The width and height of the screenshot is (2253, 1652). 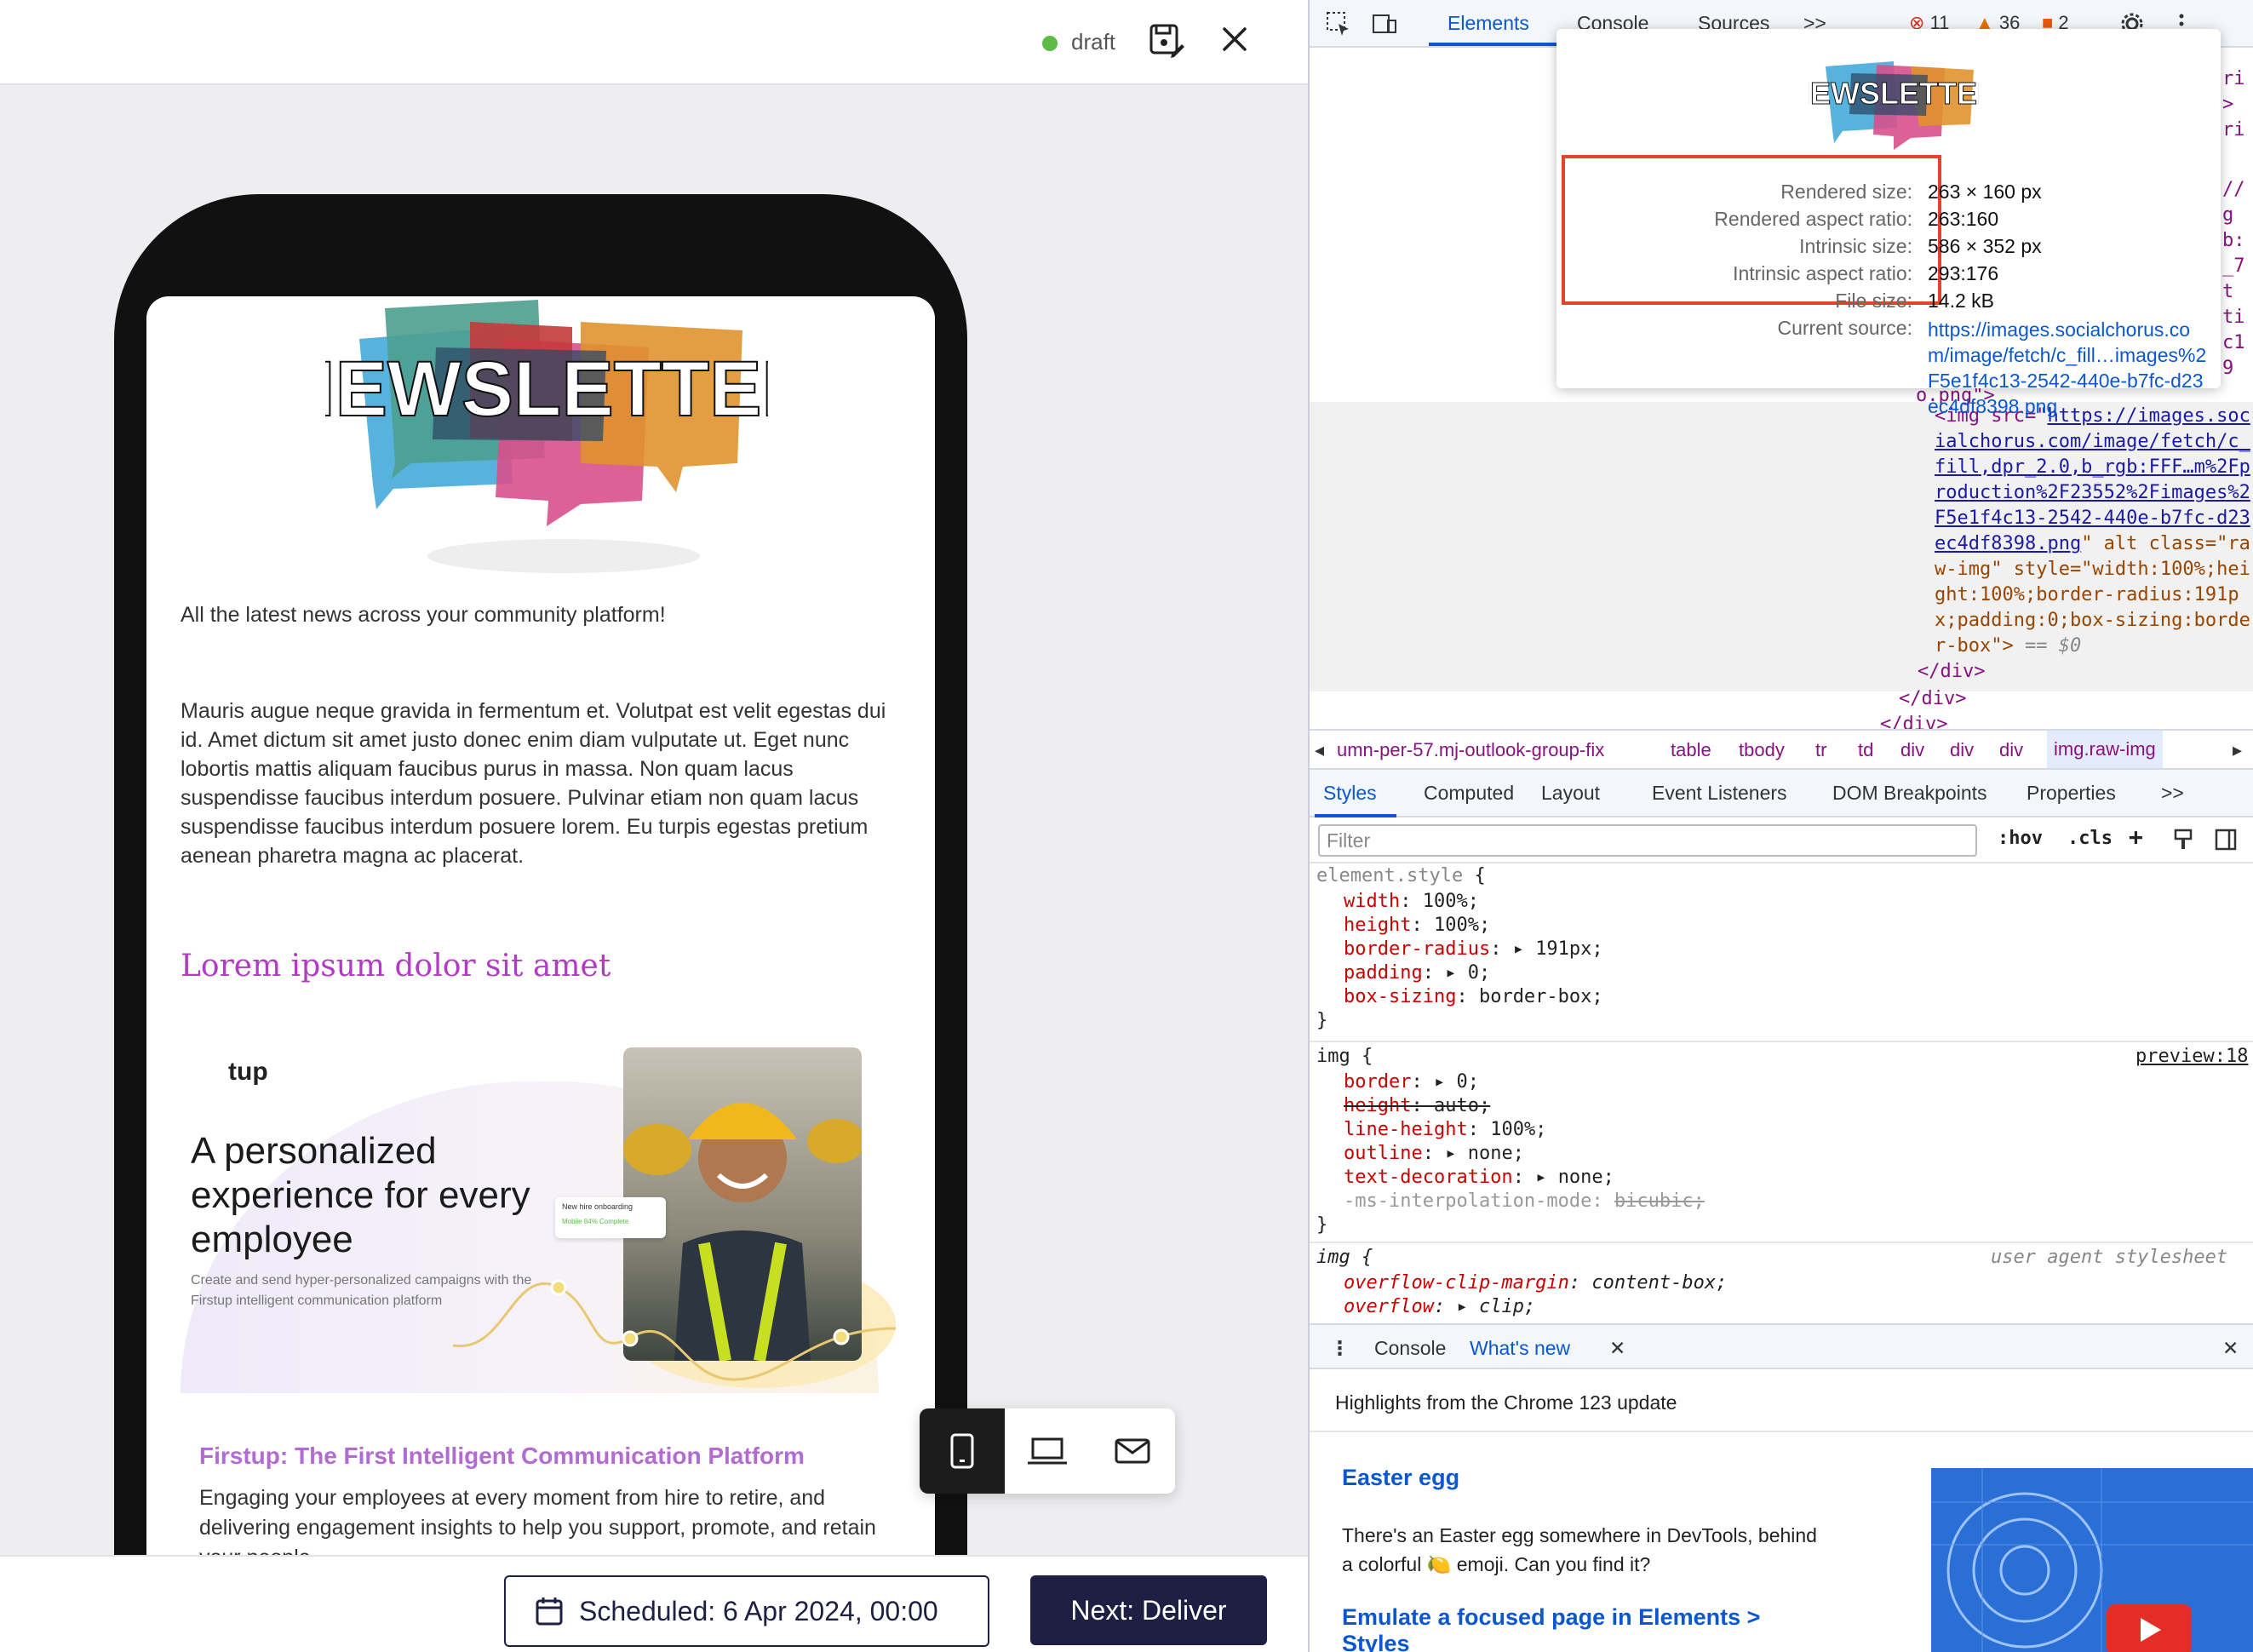 I want to click on dom-line-src: fill,dpr_2.0,b_rgb:FFF…m%2Fp, so click(x=2092, y=467).